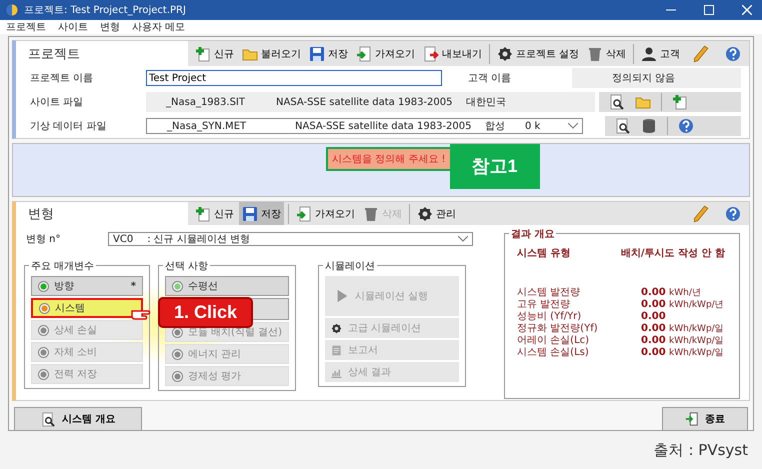 The width and height of the screenshot is (762, 469). What do you see at coordinates (61, 78) in the screenshot?
I see `field-label: 프로젝트 이름` at bounding box center [61, 78].